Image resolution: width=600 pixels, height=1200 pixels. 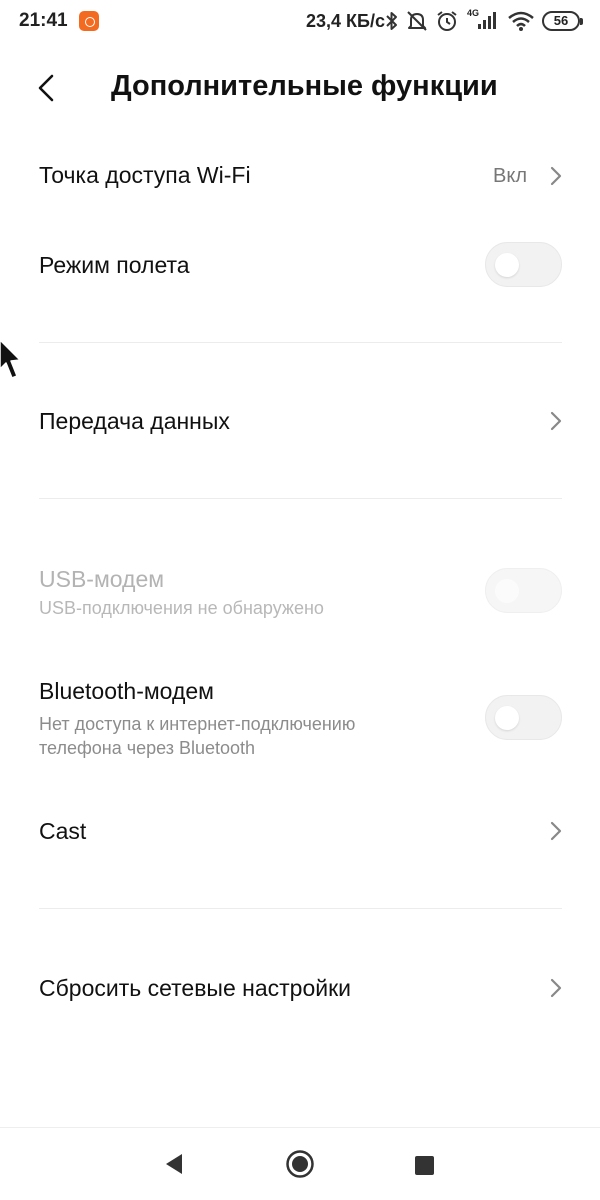 I want to click on row-value: Вкл, so click(x=510, y=176).